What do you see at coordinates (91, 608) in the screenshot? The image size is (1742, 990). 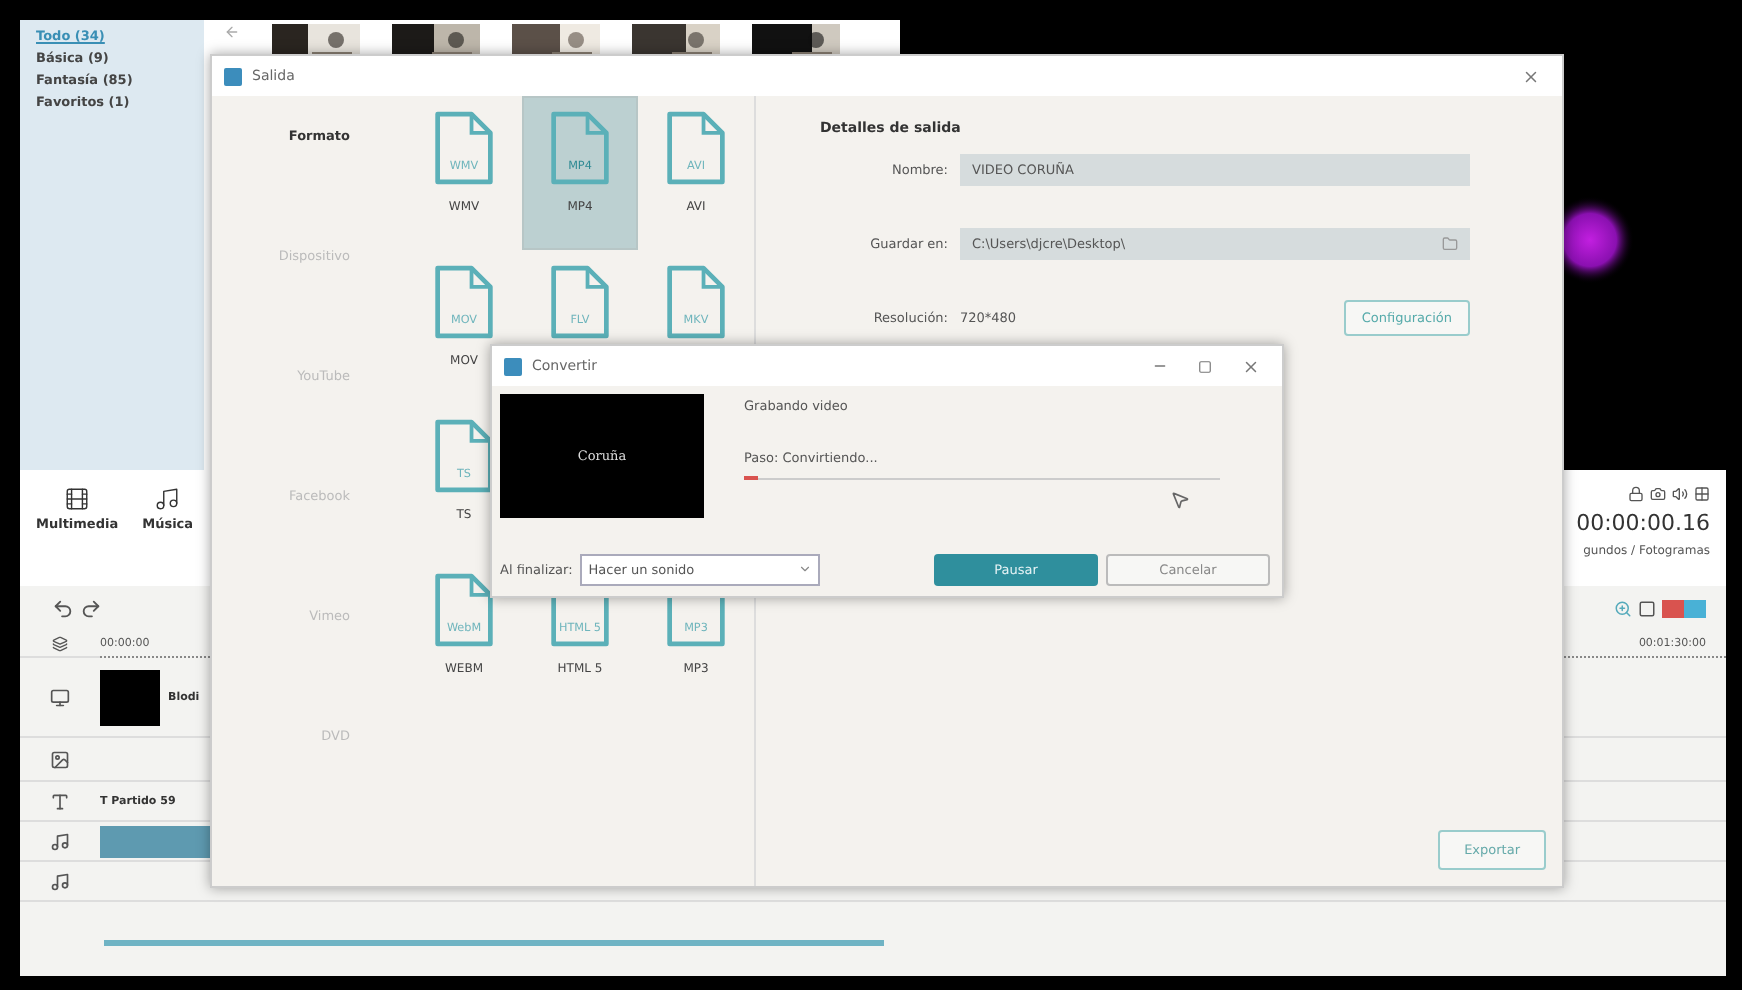 I see `redo-icon` at bounding box center [91, 608].